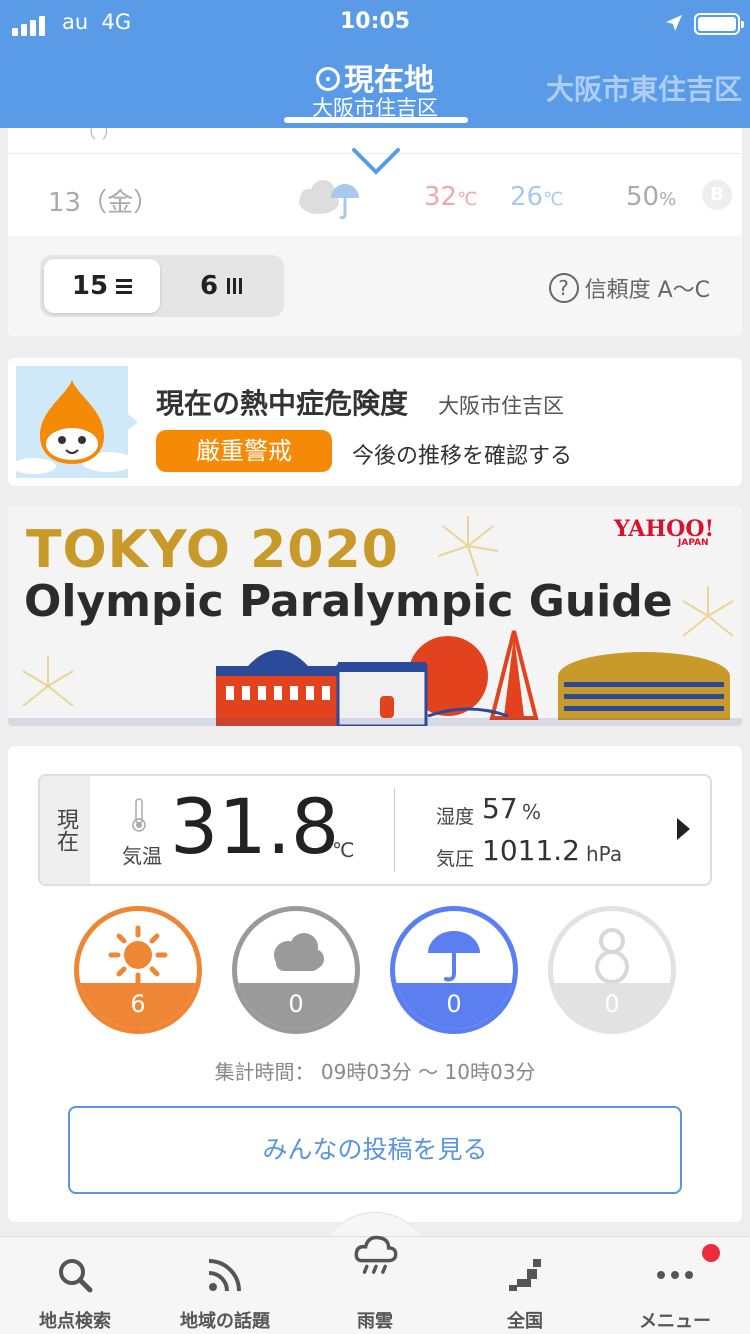  What do you see at coordinates (717, 195) in the screenshot?
I see `reliability-badge: B` at bounding box center [717, 195].